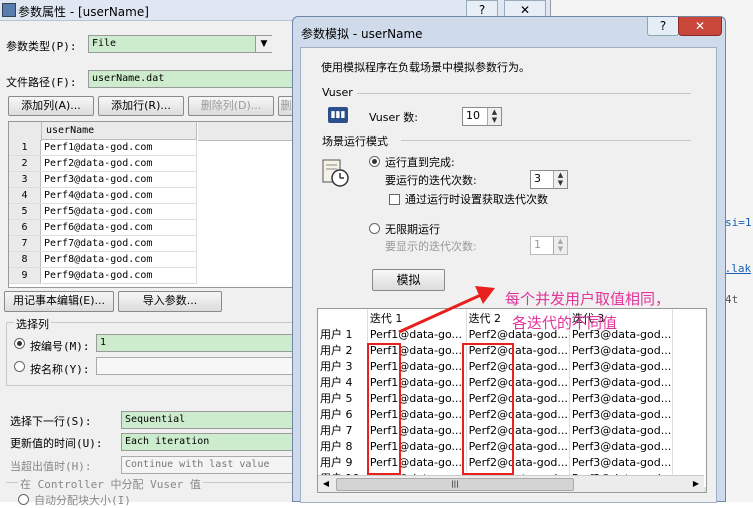 The image size is (753, 508). What do you see at coordinates (119, 164) in the screenshot?
I see `grid-cell: Perf2@data-god.com` at bounding box center [119, 164].